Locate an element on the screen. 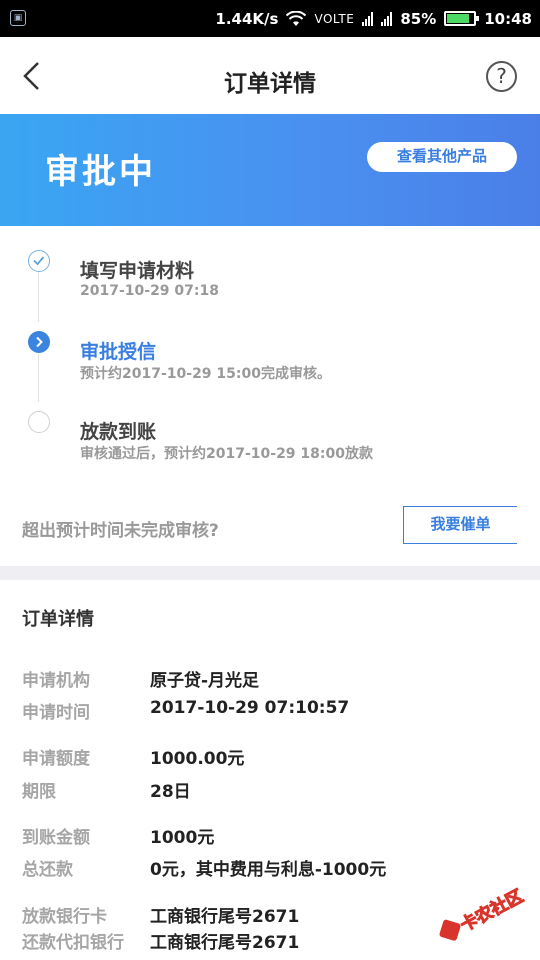 The image size is (540, 960). step-subtitle: 审核通过后，预计约2017-10-29 18:00放款 is located at coordinates (226, 454).